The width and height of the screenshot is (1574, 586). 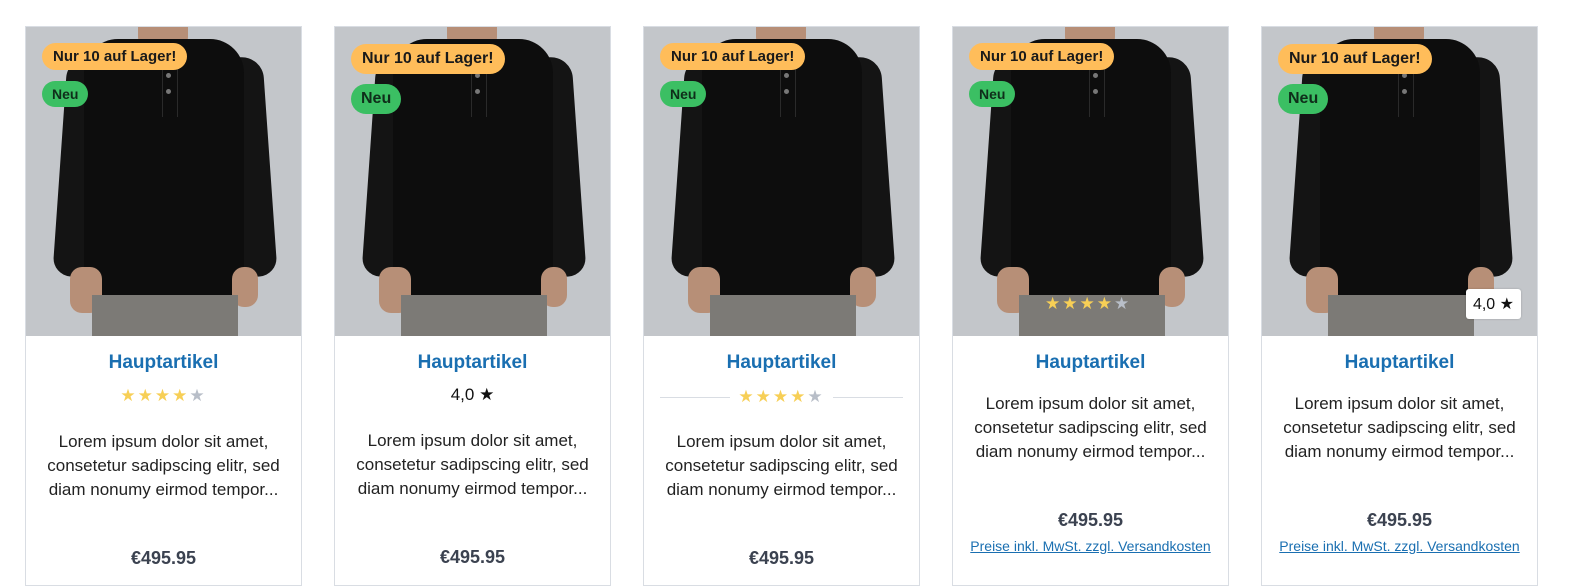 I want to click on rating-stars: ★★★★★, so click(x=163, y=397).